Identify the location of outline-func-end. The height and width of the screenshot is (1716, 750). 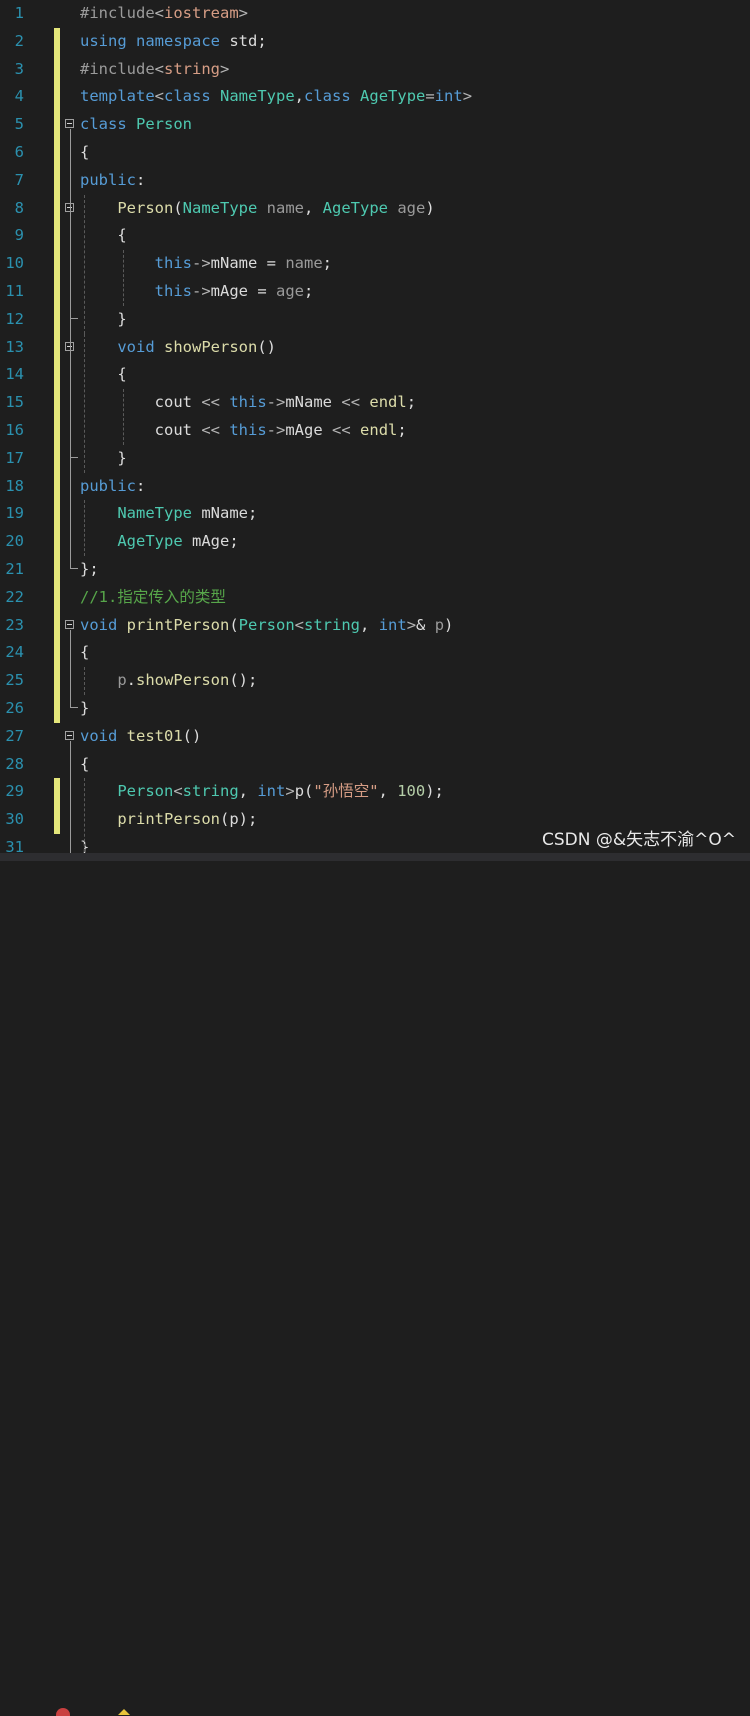
(74, 707).